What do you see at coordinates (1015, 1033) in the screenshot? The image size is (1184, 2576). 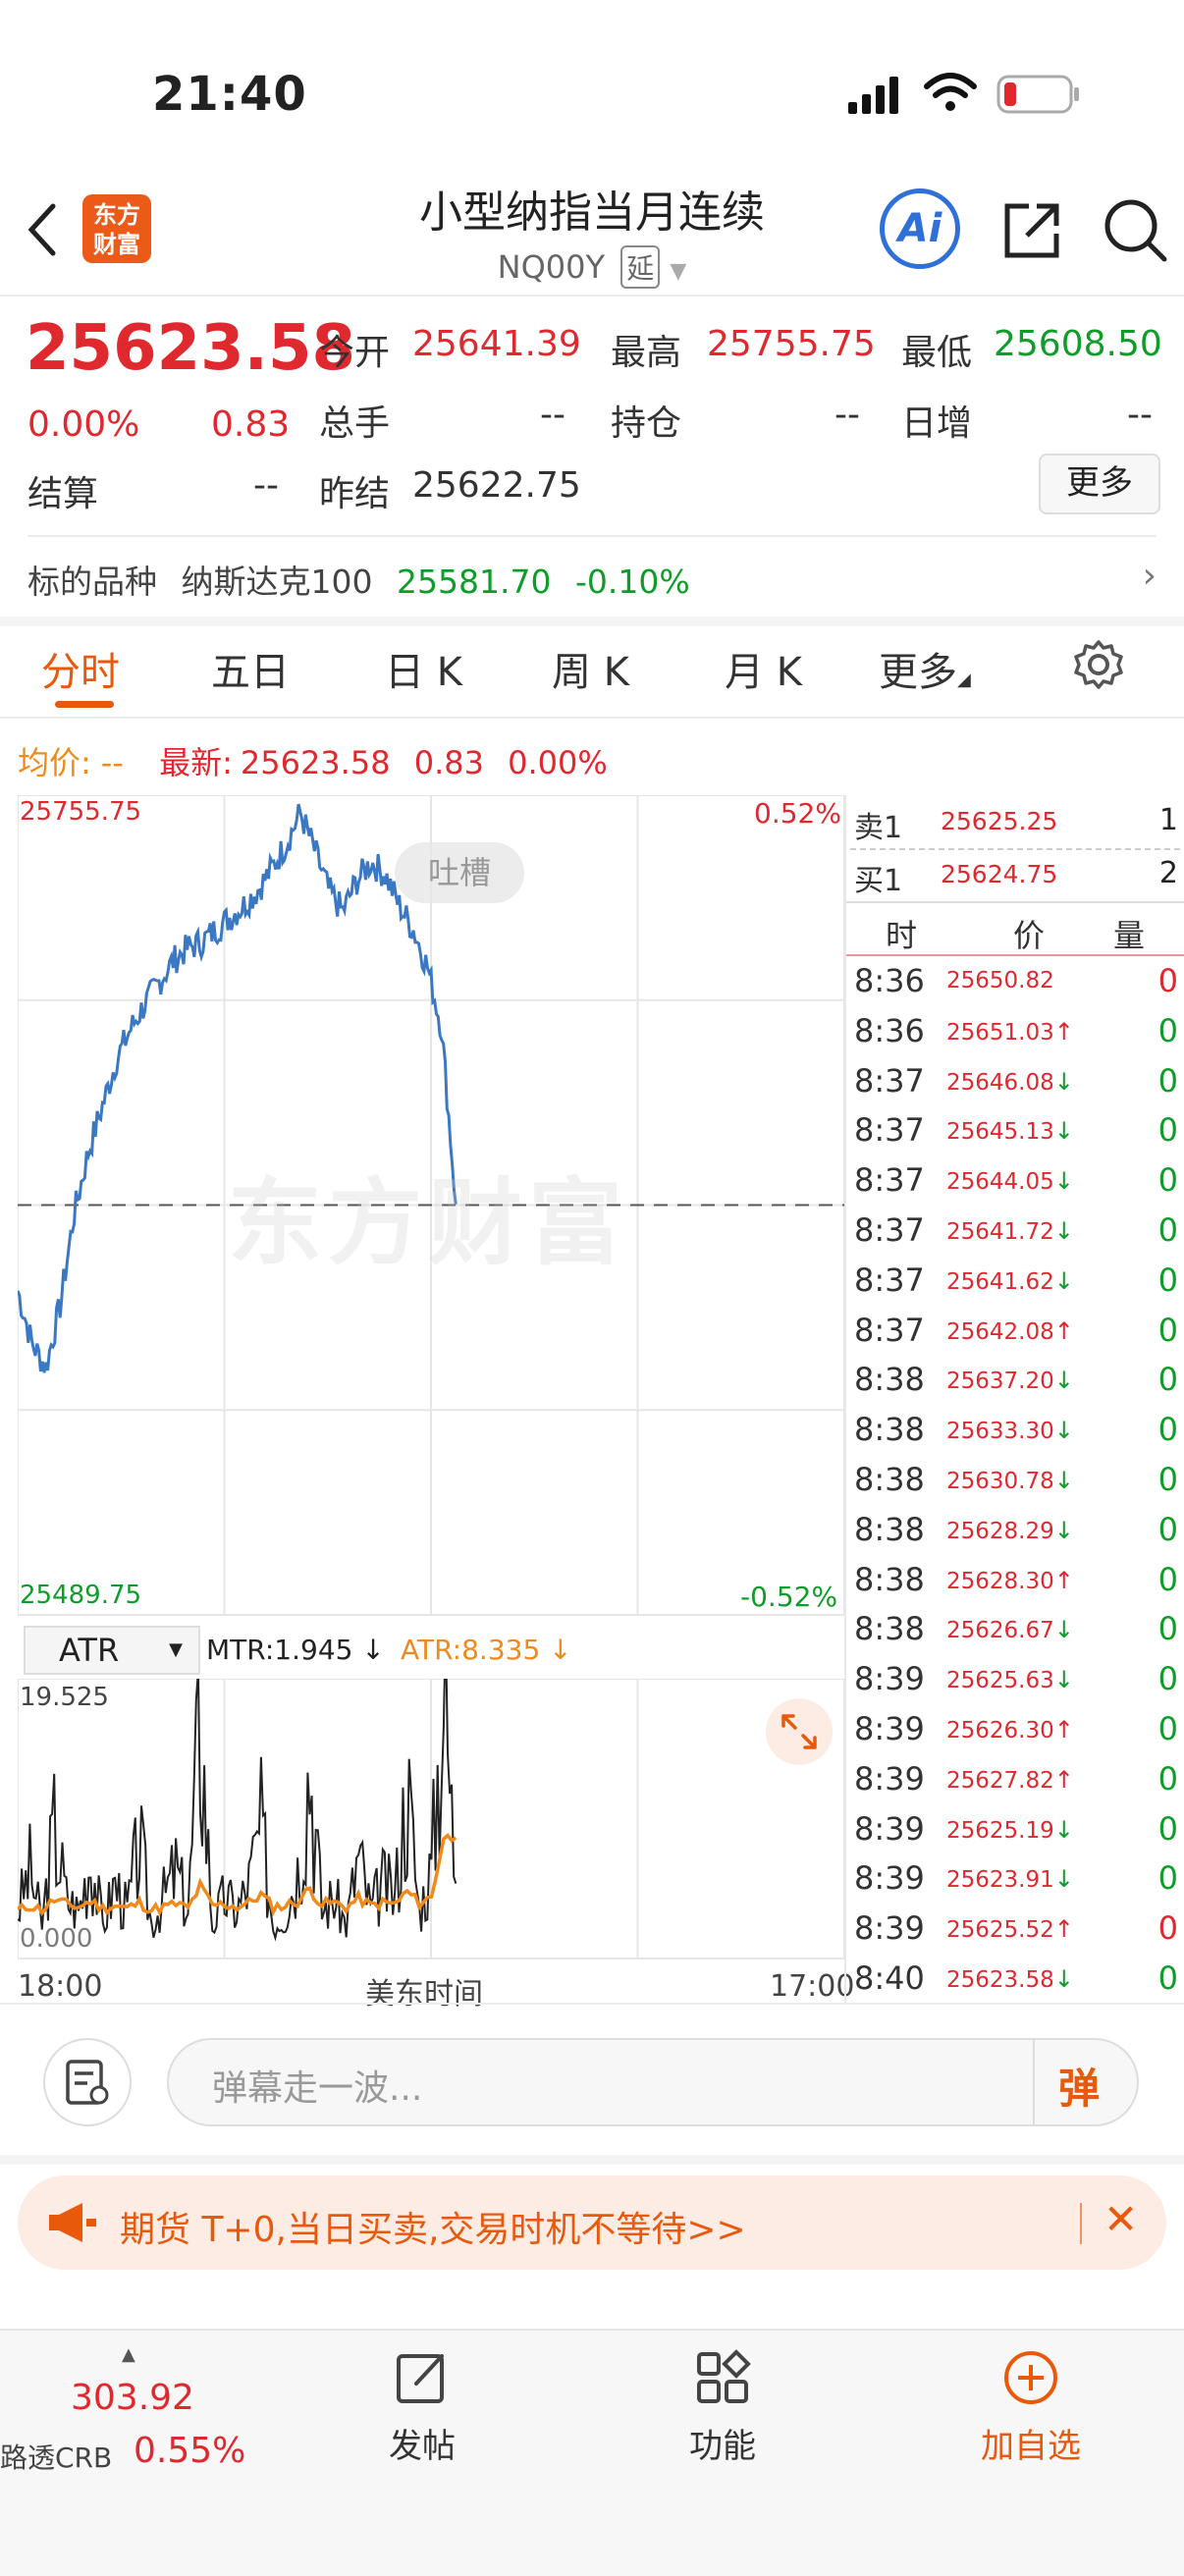 I see `trade-row: 8:36 25651.03↑ 0` at bounding box center [1015, 1033].